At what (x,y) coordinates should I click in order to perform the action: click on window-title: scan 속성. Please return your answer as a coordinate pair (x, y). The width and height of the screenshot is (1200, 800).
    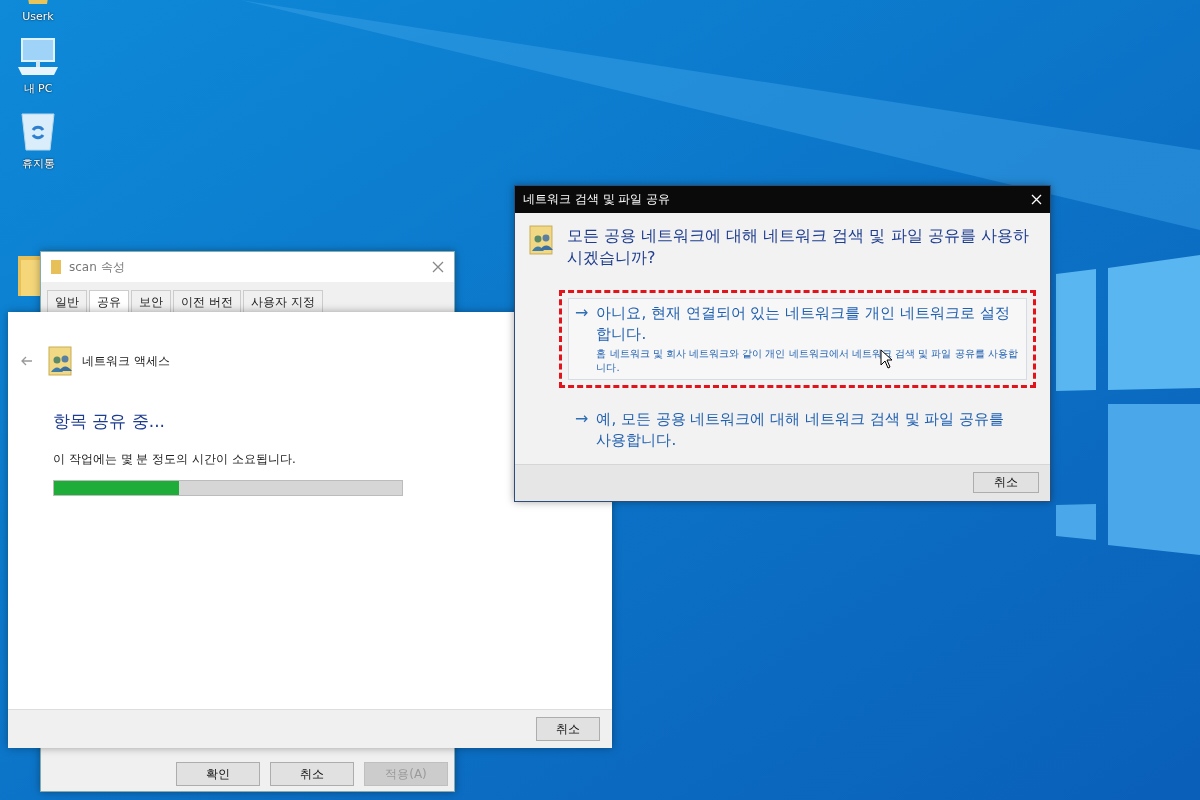
    Looking at the image, I should click on (97, 267).